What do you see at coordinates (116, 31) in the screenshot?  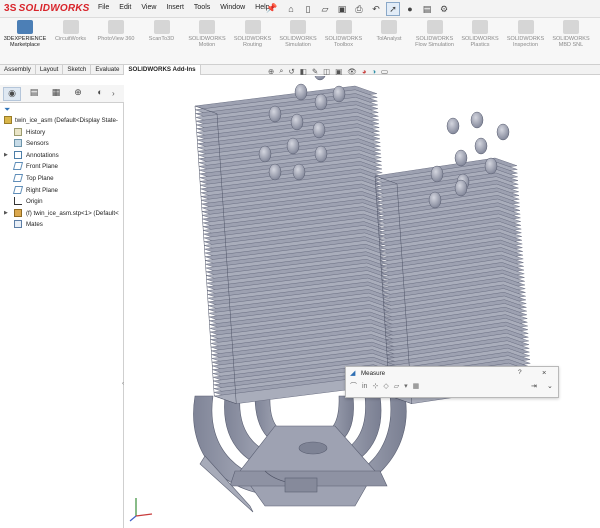 I see `command-2: PhotoView 360` at bounding box center [116, 31].